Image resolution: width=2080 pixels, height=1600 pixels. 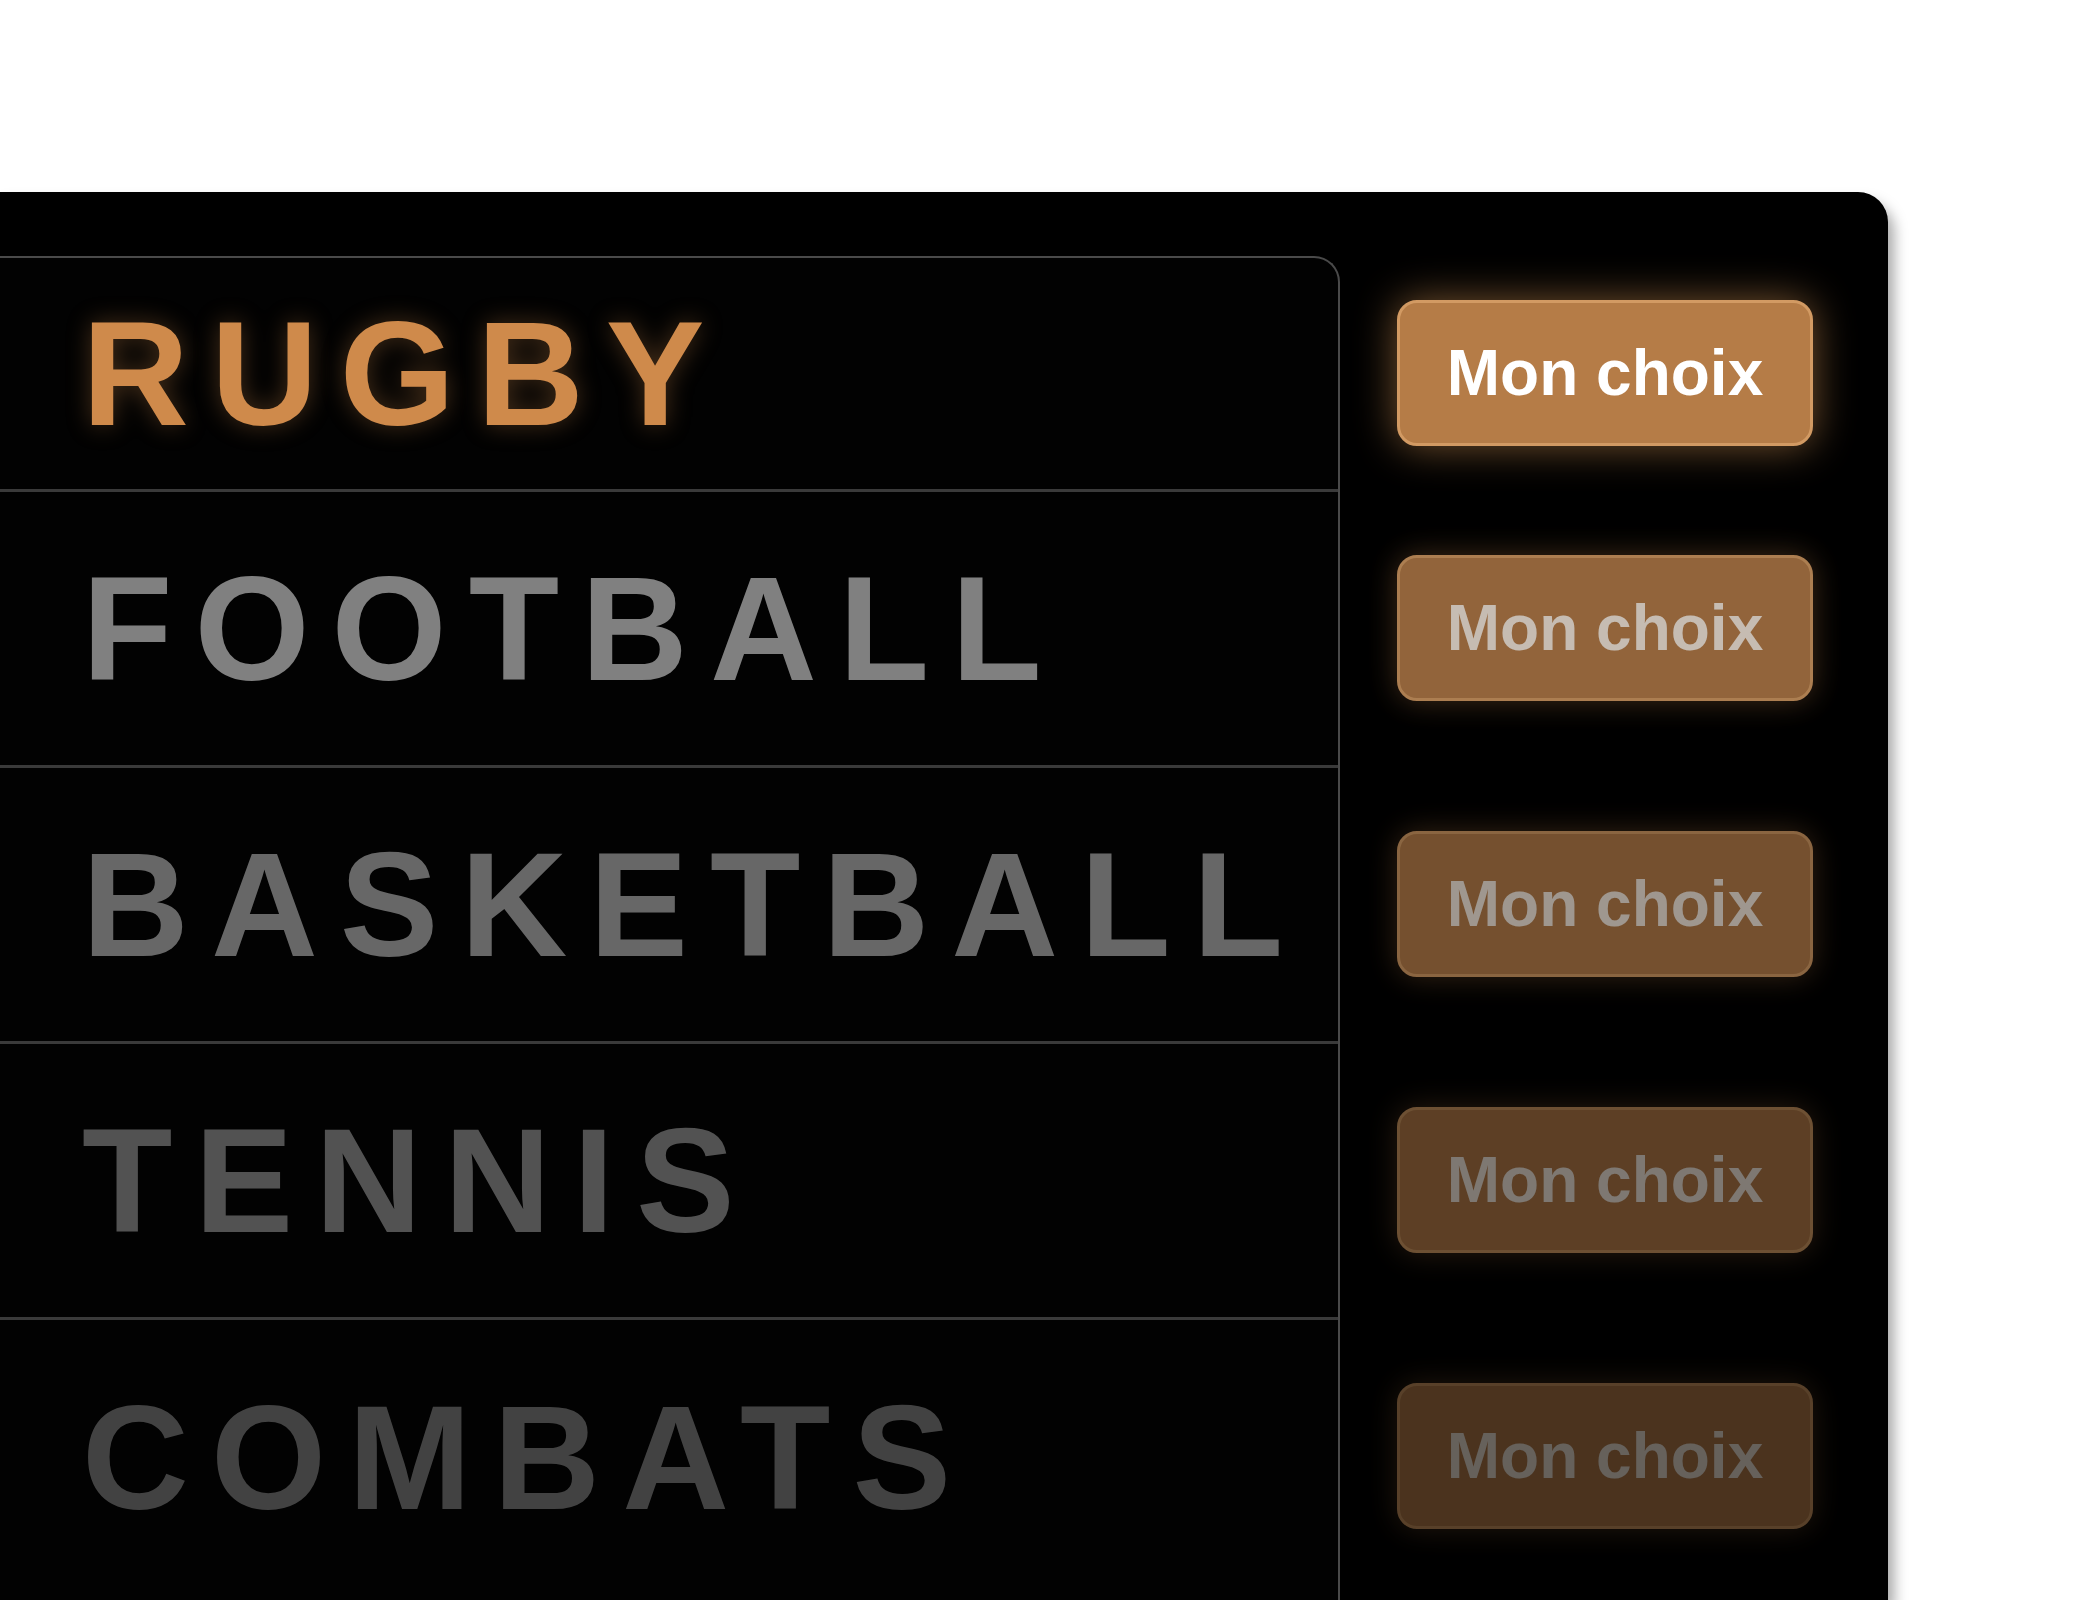 What do you see at coordinates (419, 1180) in the screenshot?
I see `sport-option: TENNIS` at bounding box center [419, 1180].